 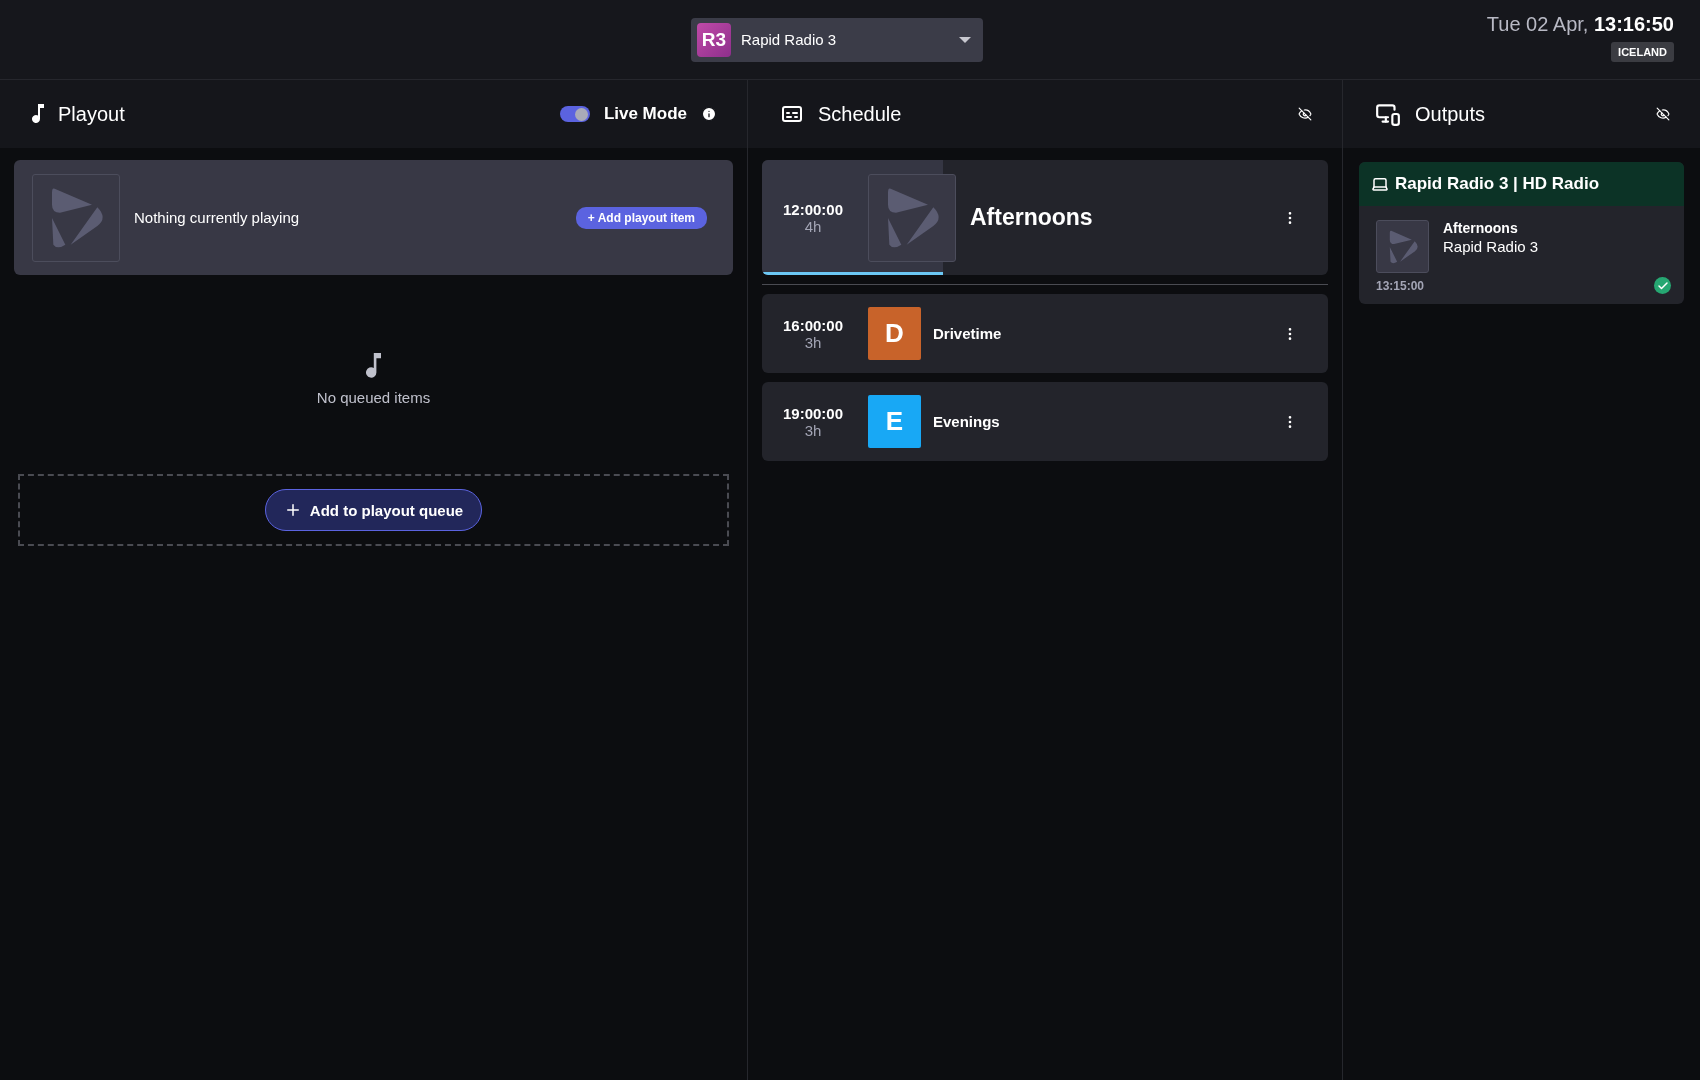 What do you see at coordinates (217, 217) in the screenshot?
I see `now-playing-text: Nothing currently playing` at bounding box center [217, 217].